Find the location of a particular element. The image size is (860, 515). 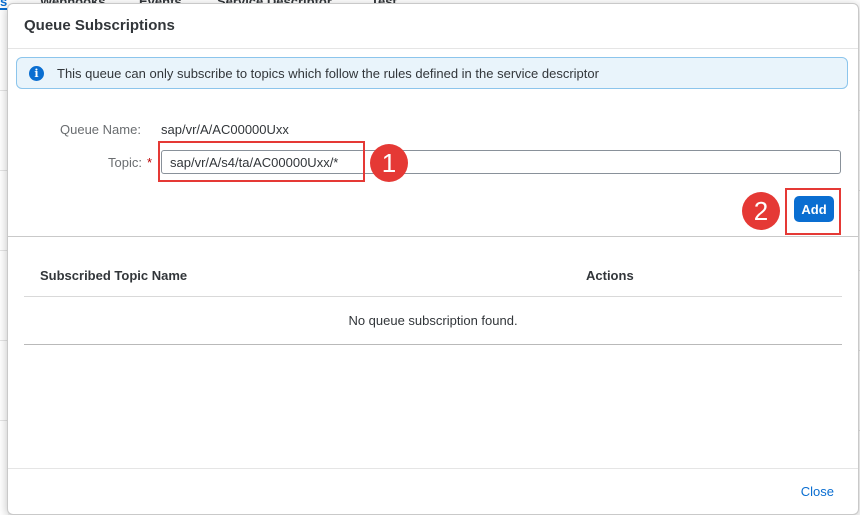

queue-name-label: Queue Name: is located at coordinates (100, 129).